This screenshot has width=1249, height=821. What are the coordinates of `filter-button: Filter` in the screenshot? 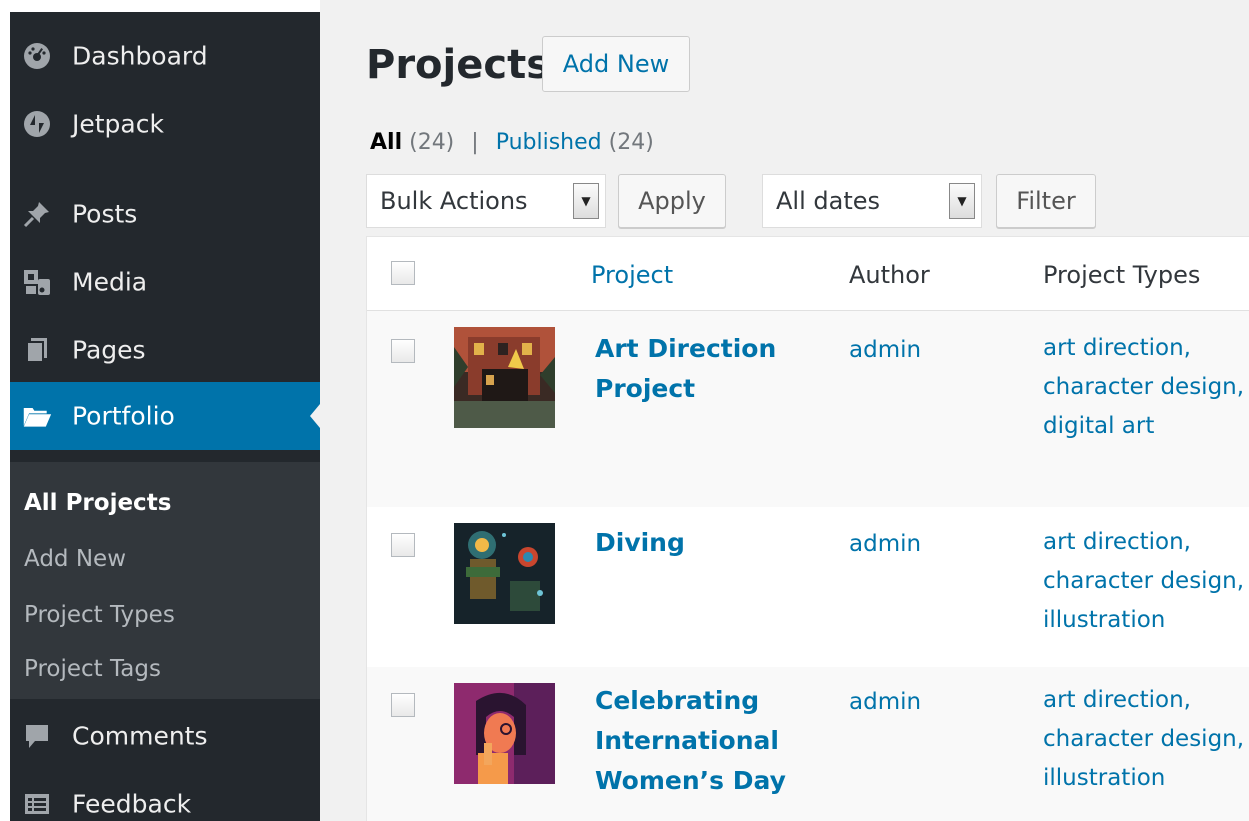 It's located at (1046, 201).